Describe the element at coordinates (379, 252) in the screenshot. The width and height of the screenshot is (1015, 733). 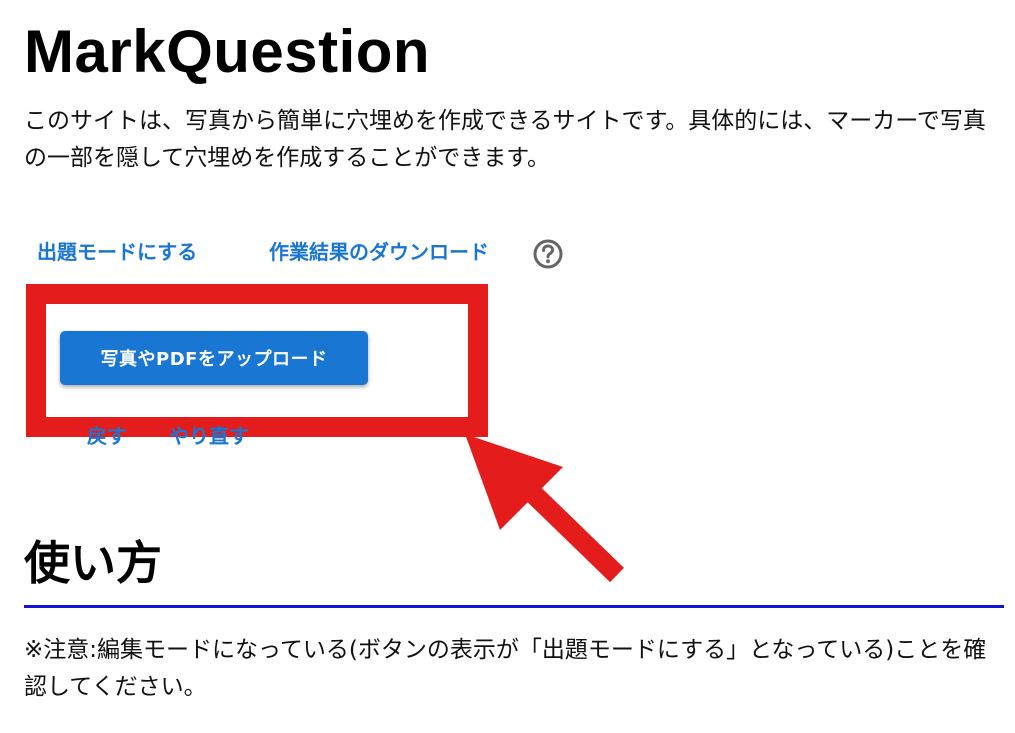
I see `download-results-link: 作業結果のダウンロード` at that location.